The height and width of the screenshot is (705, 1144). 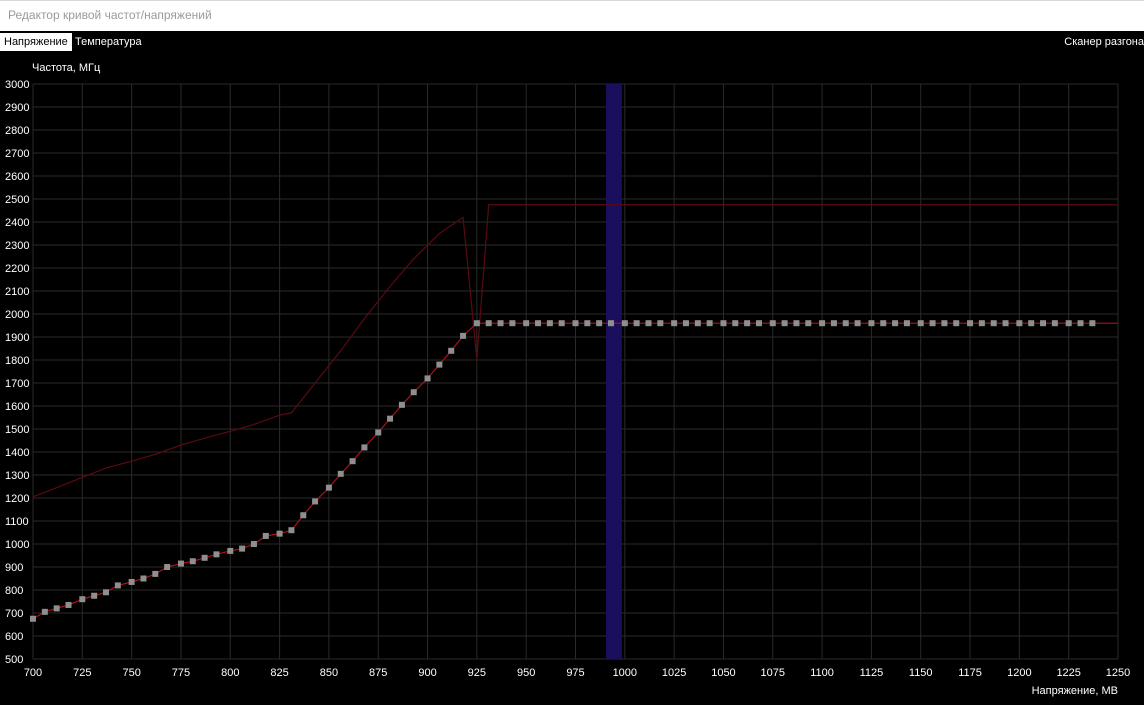 What do you see at coordinates (1104, 42) in the screenshot?
I see `overclock-scanner-button: Сканер разгона` at bounding box center [1104, 42].